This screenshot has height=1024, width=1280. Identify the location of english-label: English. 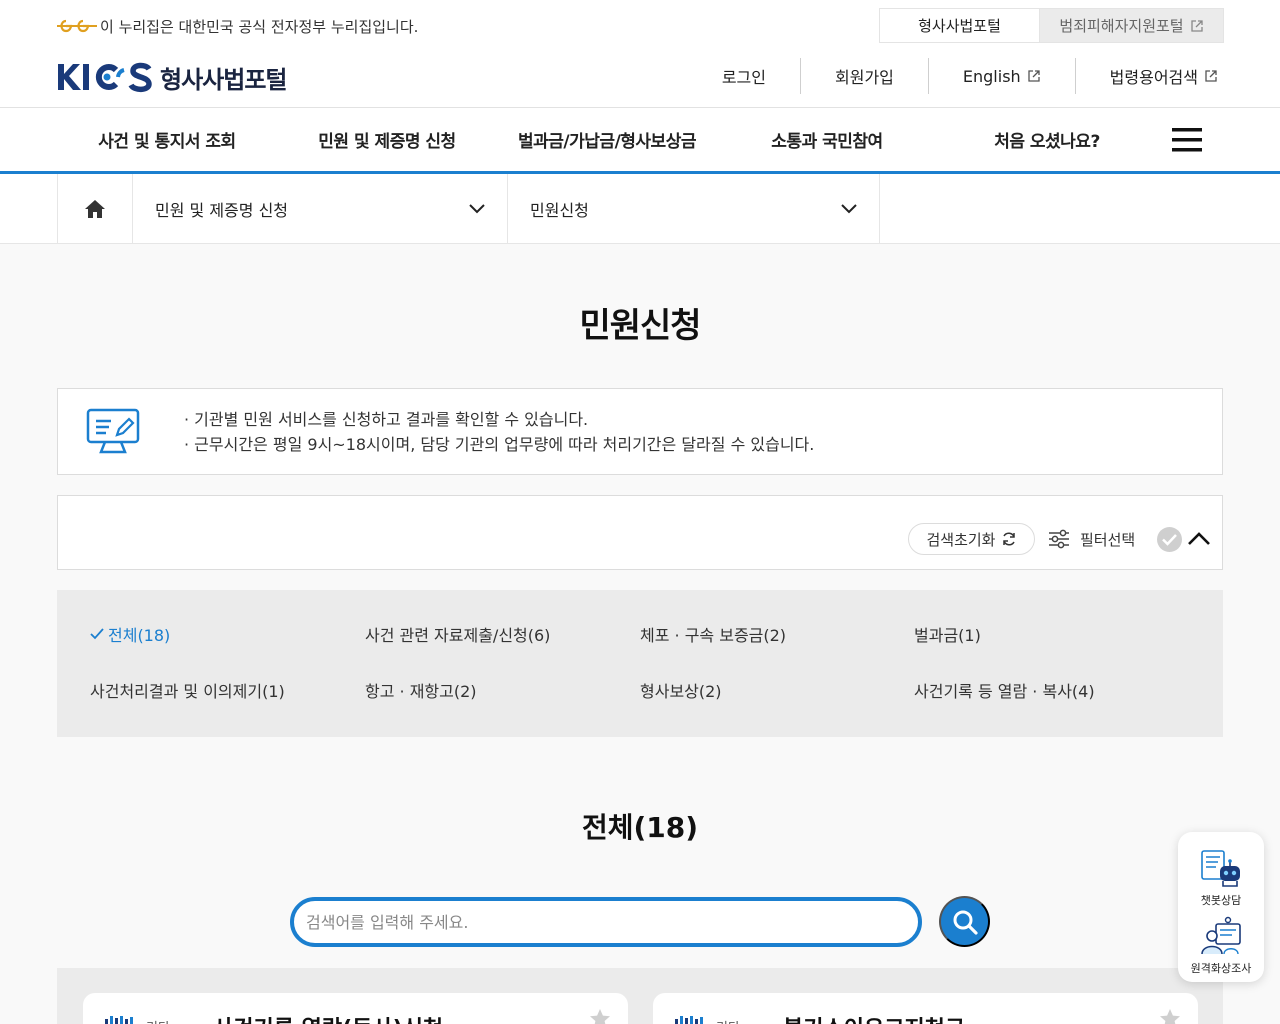
(991, 76).